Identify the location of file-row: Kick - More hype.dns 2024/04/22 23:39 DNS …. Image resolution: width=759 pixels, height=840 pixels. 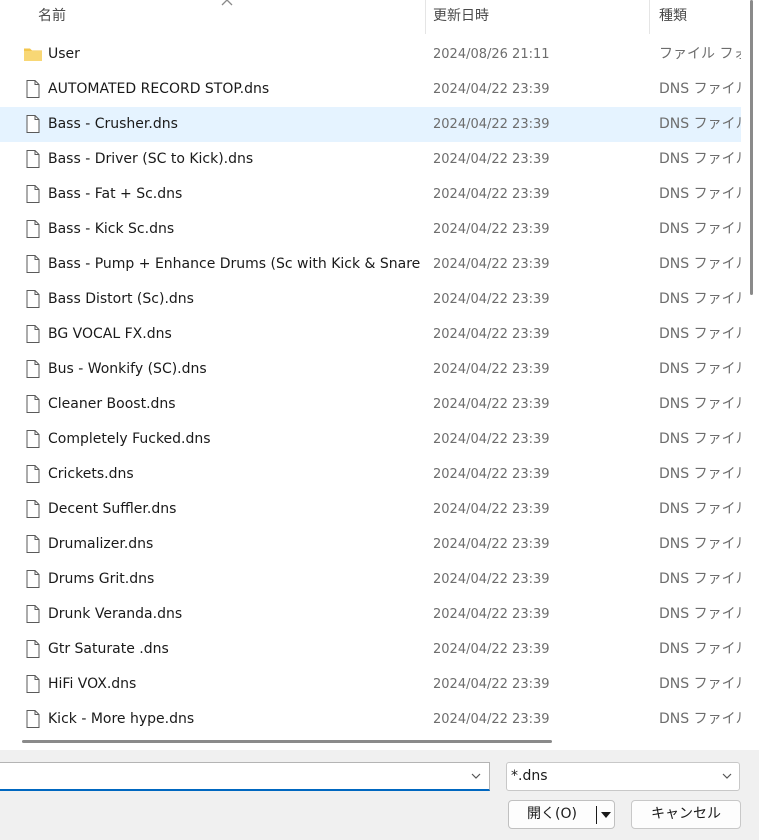
(370, 718).